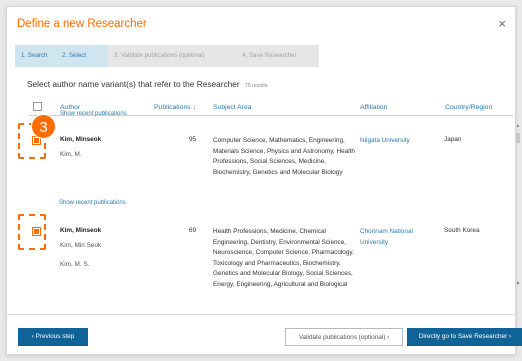 This screenshot has width=522, height=361. What do you see at coordinates (232, 107) in the screenshot?
I see `column-subject-area: Subject Area` at bounding box center [232, 107].